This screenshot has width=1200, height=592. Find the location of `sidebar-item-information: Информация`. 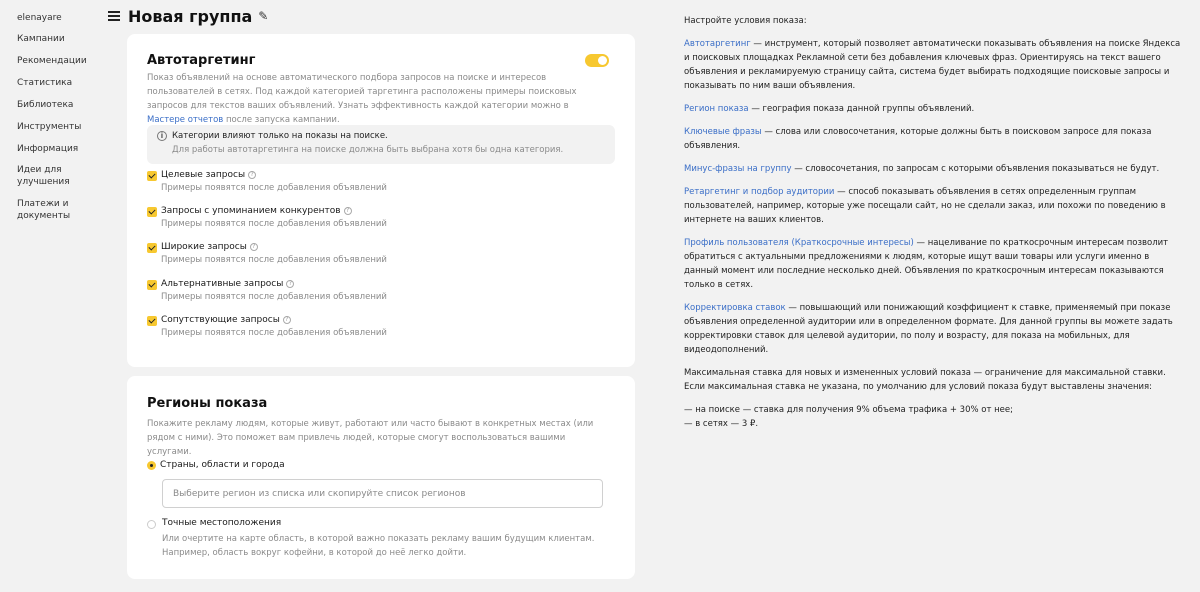

sidebar-item-information: Информация is located at coordinates (57, 149).